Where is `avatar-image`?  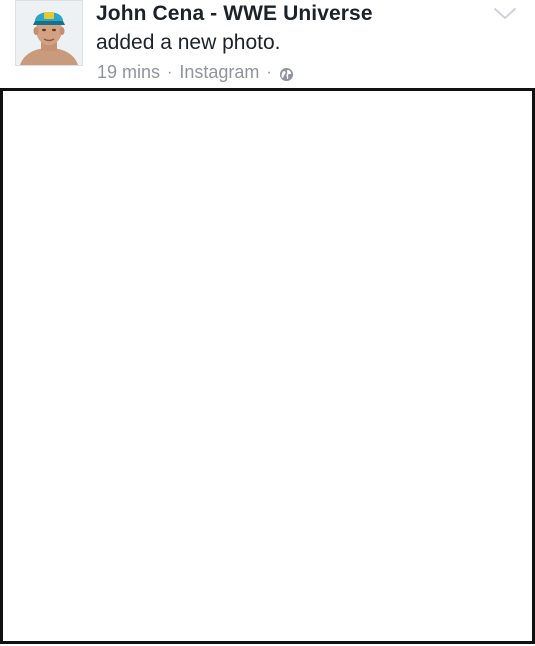 avatar-image is located at coordinates (49, 33).